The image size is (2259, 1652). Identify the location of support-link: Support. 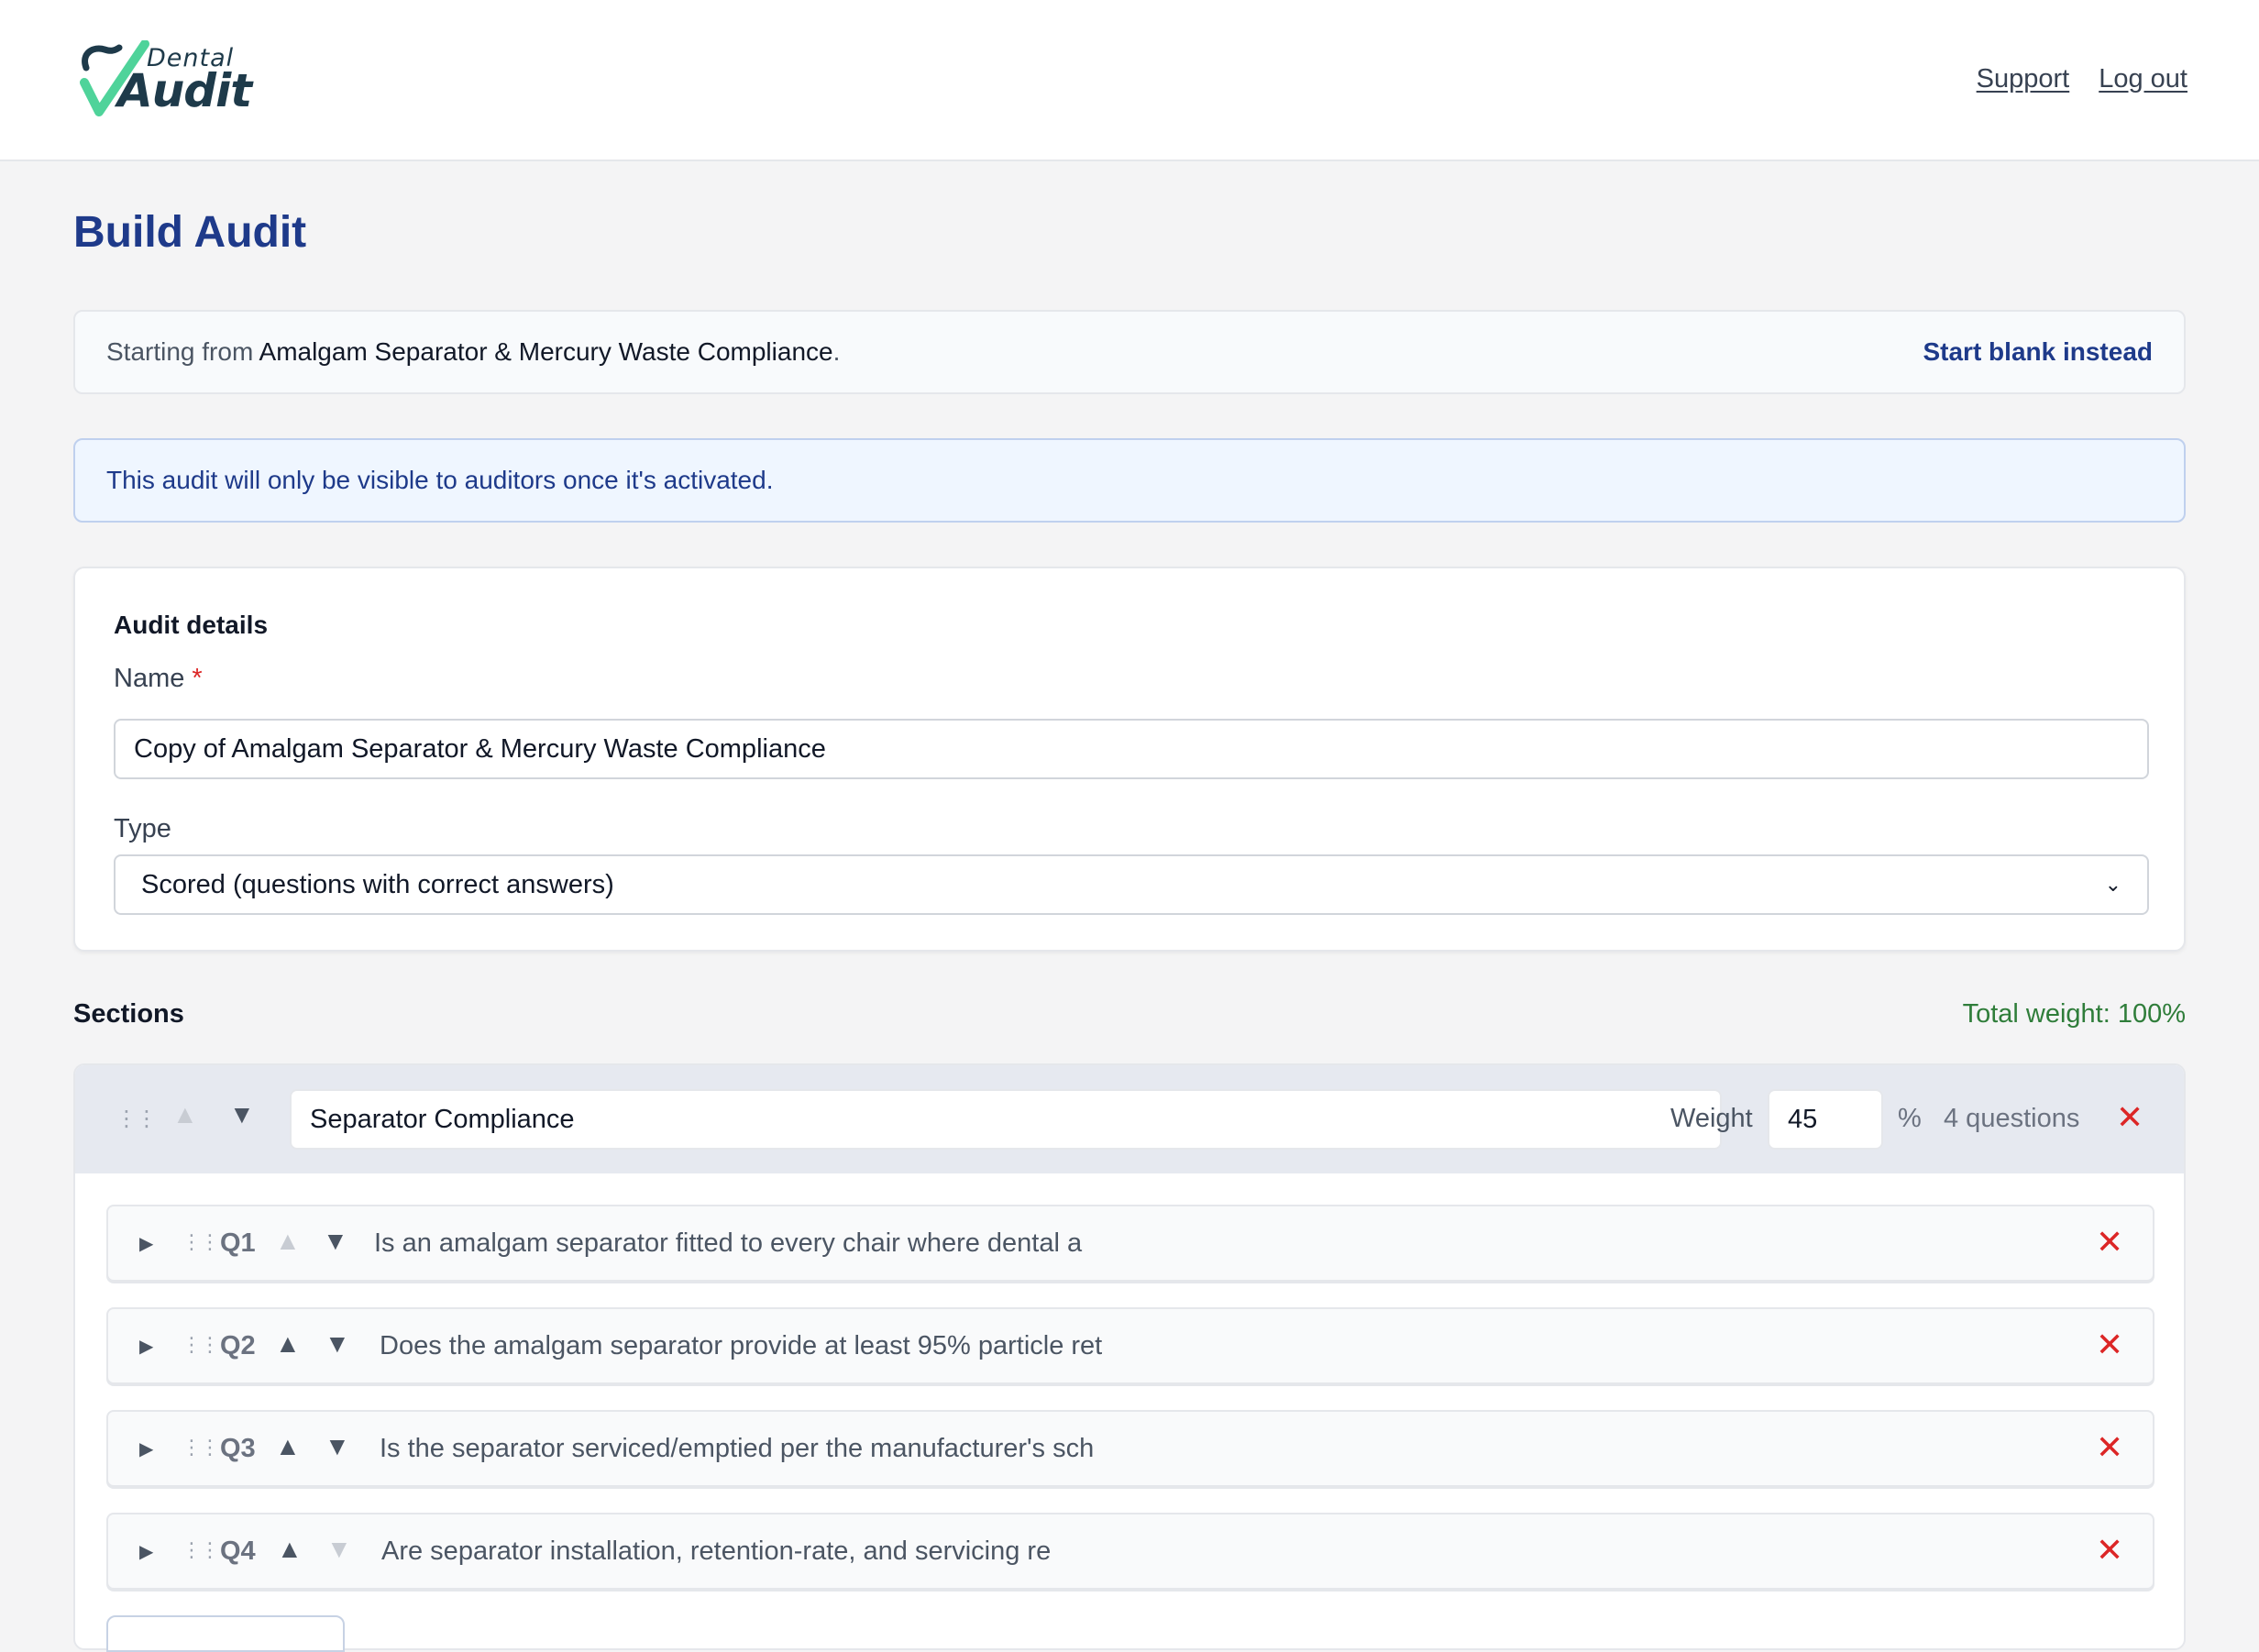
(2023, 79).